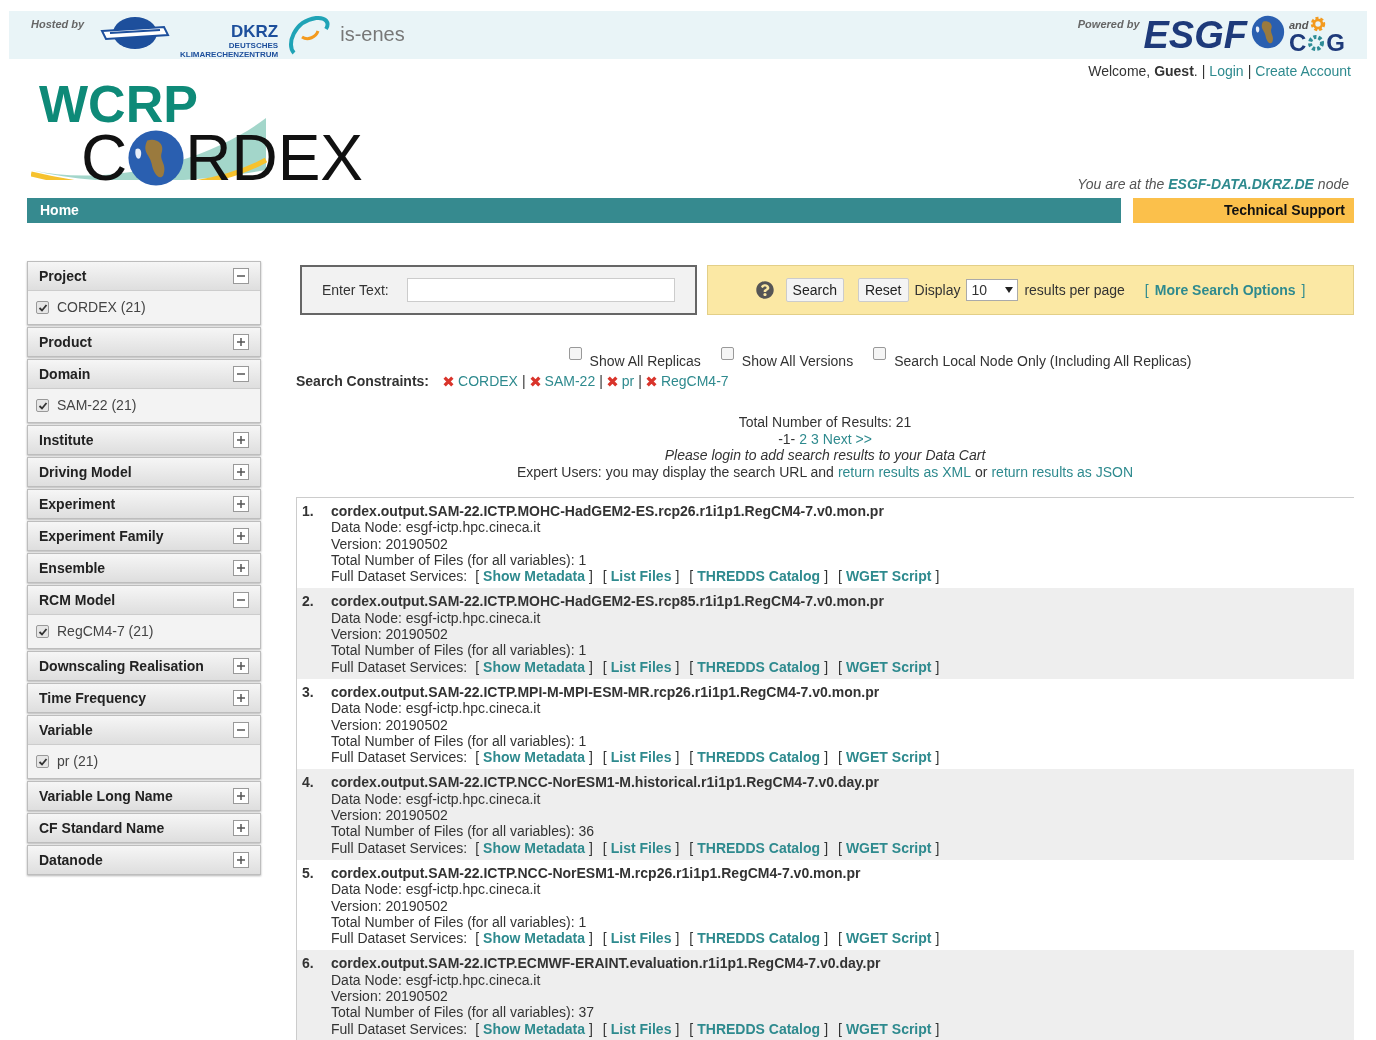  What do you see at coordinates (815, 438) in the screenshot?
I see `page-link: 3` at bounding box center [815, 438].